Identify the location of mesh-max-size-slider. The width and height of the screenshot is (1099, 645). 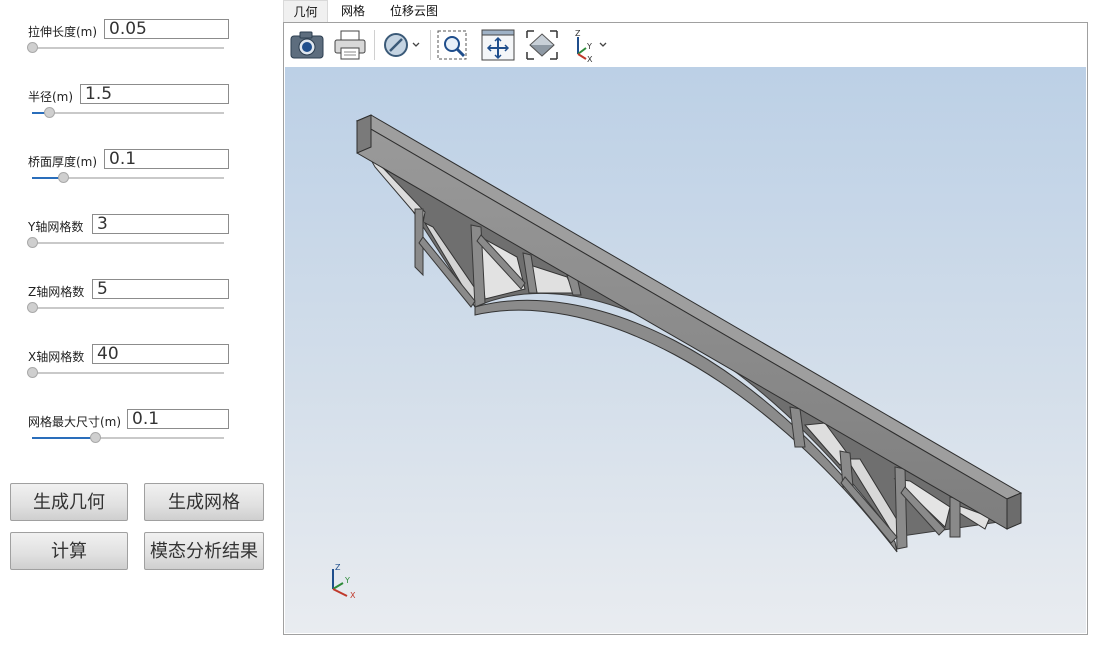
(128, 438).